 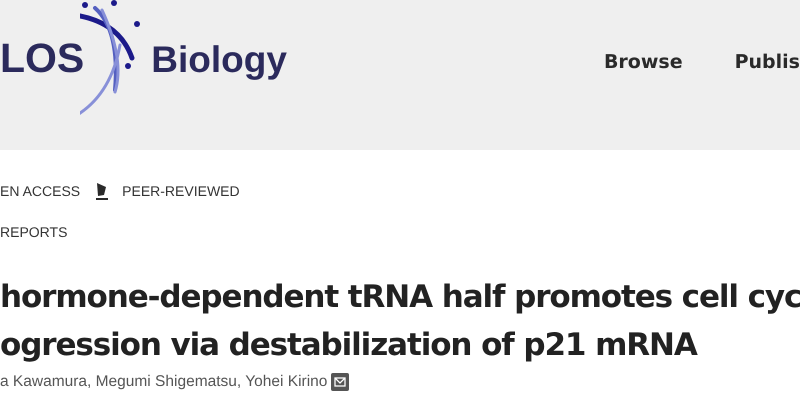 I want to click on article-title: hormone-dependent tRNA half promotes cell cyc, so click(x=400, y=297).